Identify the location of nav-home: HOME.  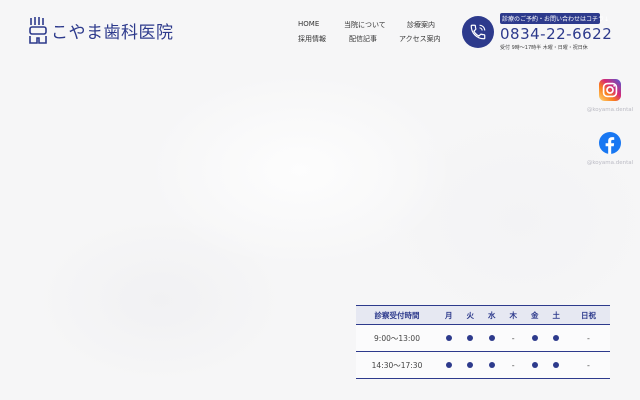
(308, 24).